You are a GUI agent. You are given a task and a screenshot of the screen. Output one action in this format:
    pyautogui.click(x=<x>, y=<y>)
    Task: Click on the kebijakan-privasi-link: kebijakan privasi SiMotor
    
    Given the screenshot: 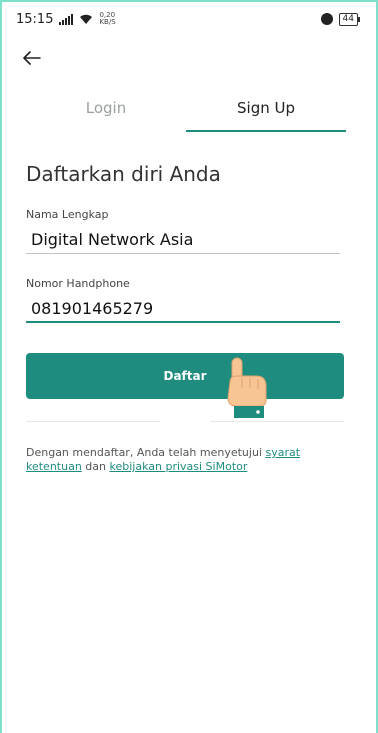 What is the action you would take?
    pyautogui.click(x=179, y=466)
    